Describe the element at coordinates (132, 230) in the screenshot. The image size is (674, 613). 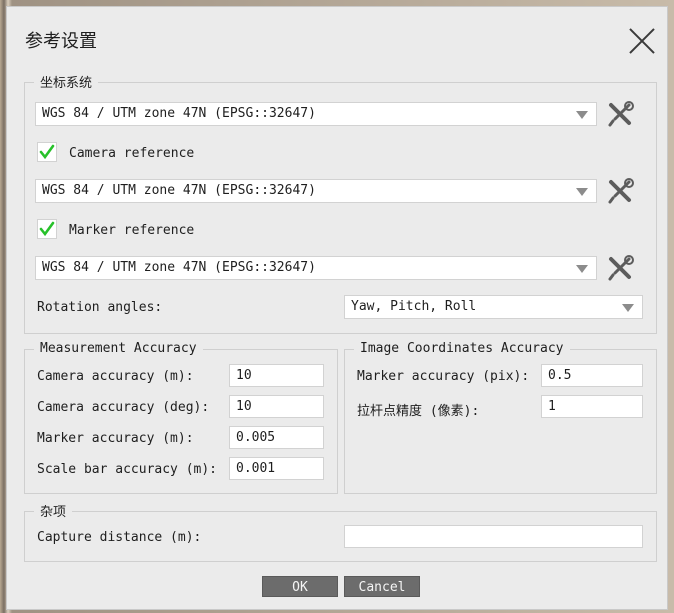
I see `marker-reference-label: Marker reference` at that location.